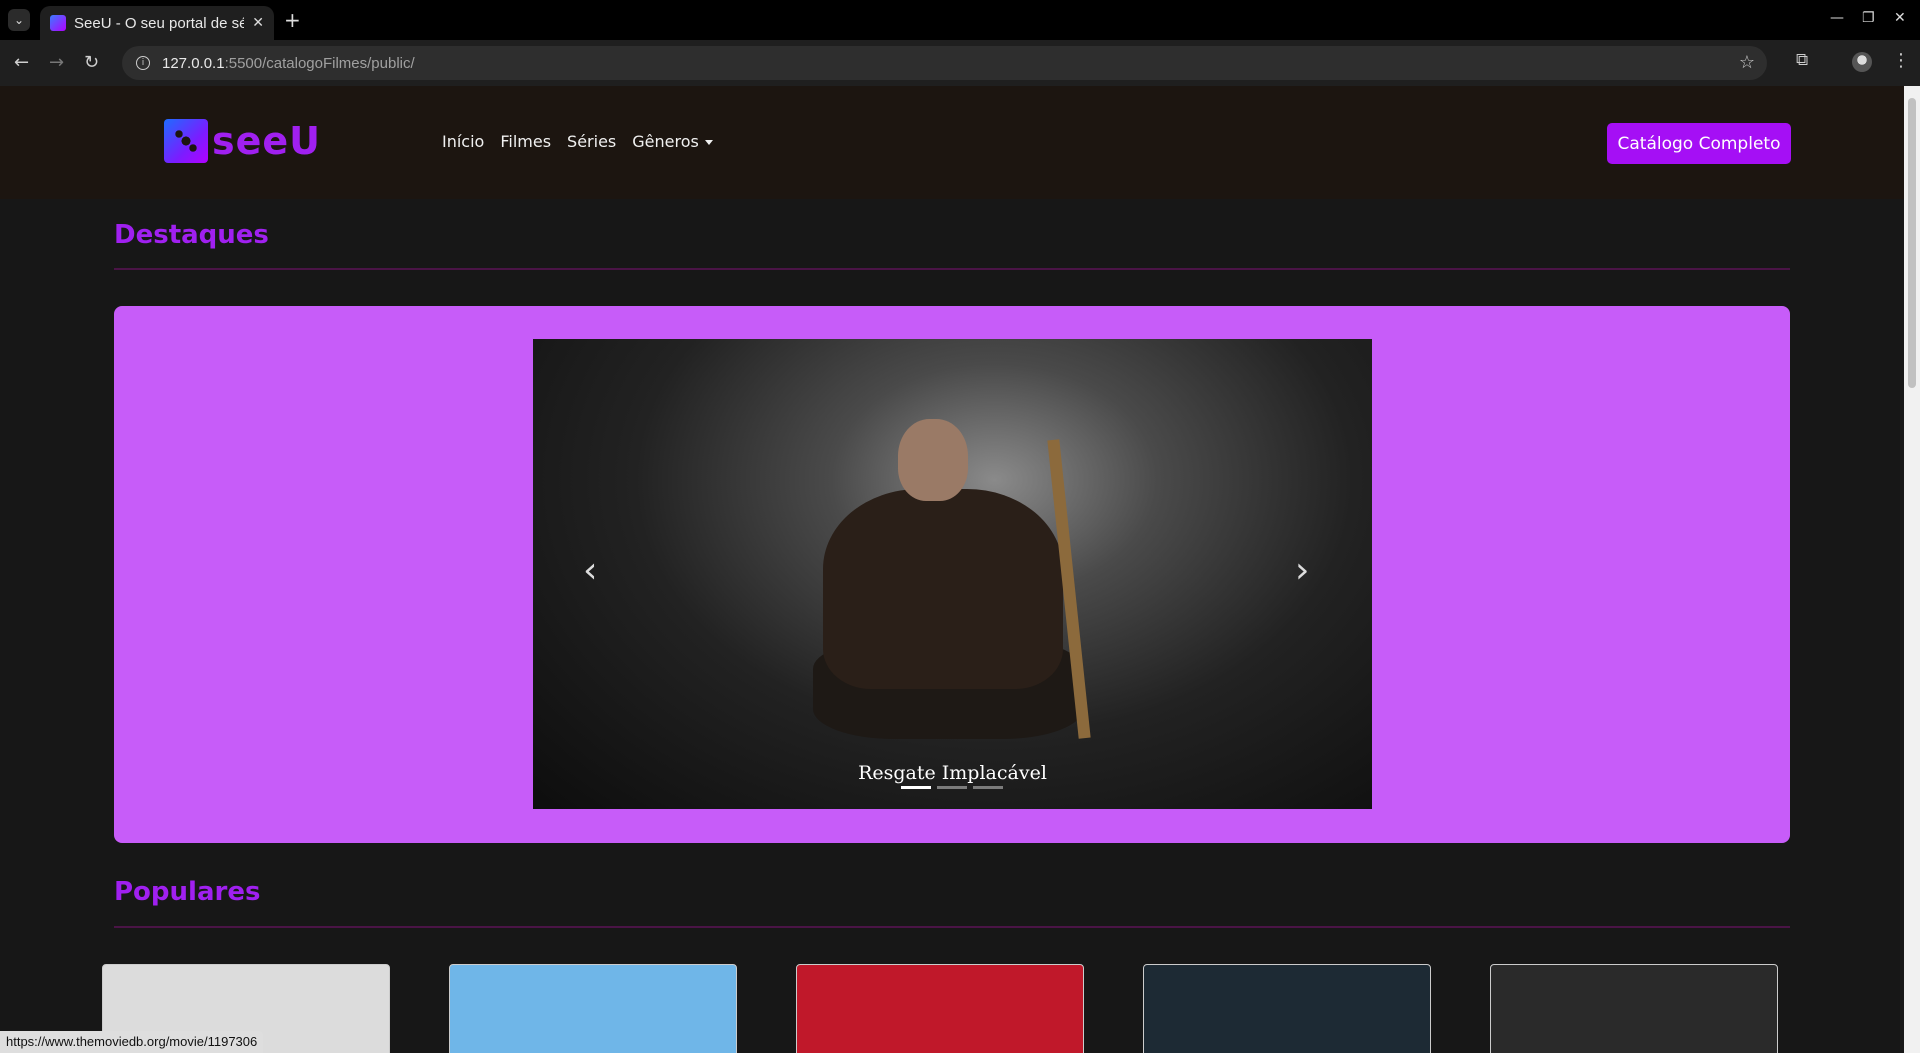  I want to click on browser-menu-icon: ⋮, so click(1901, 60).